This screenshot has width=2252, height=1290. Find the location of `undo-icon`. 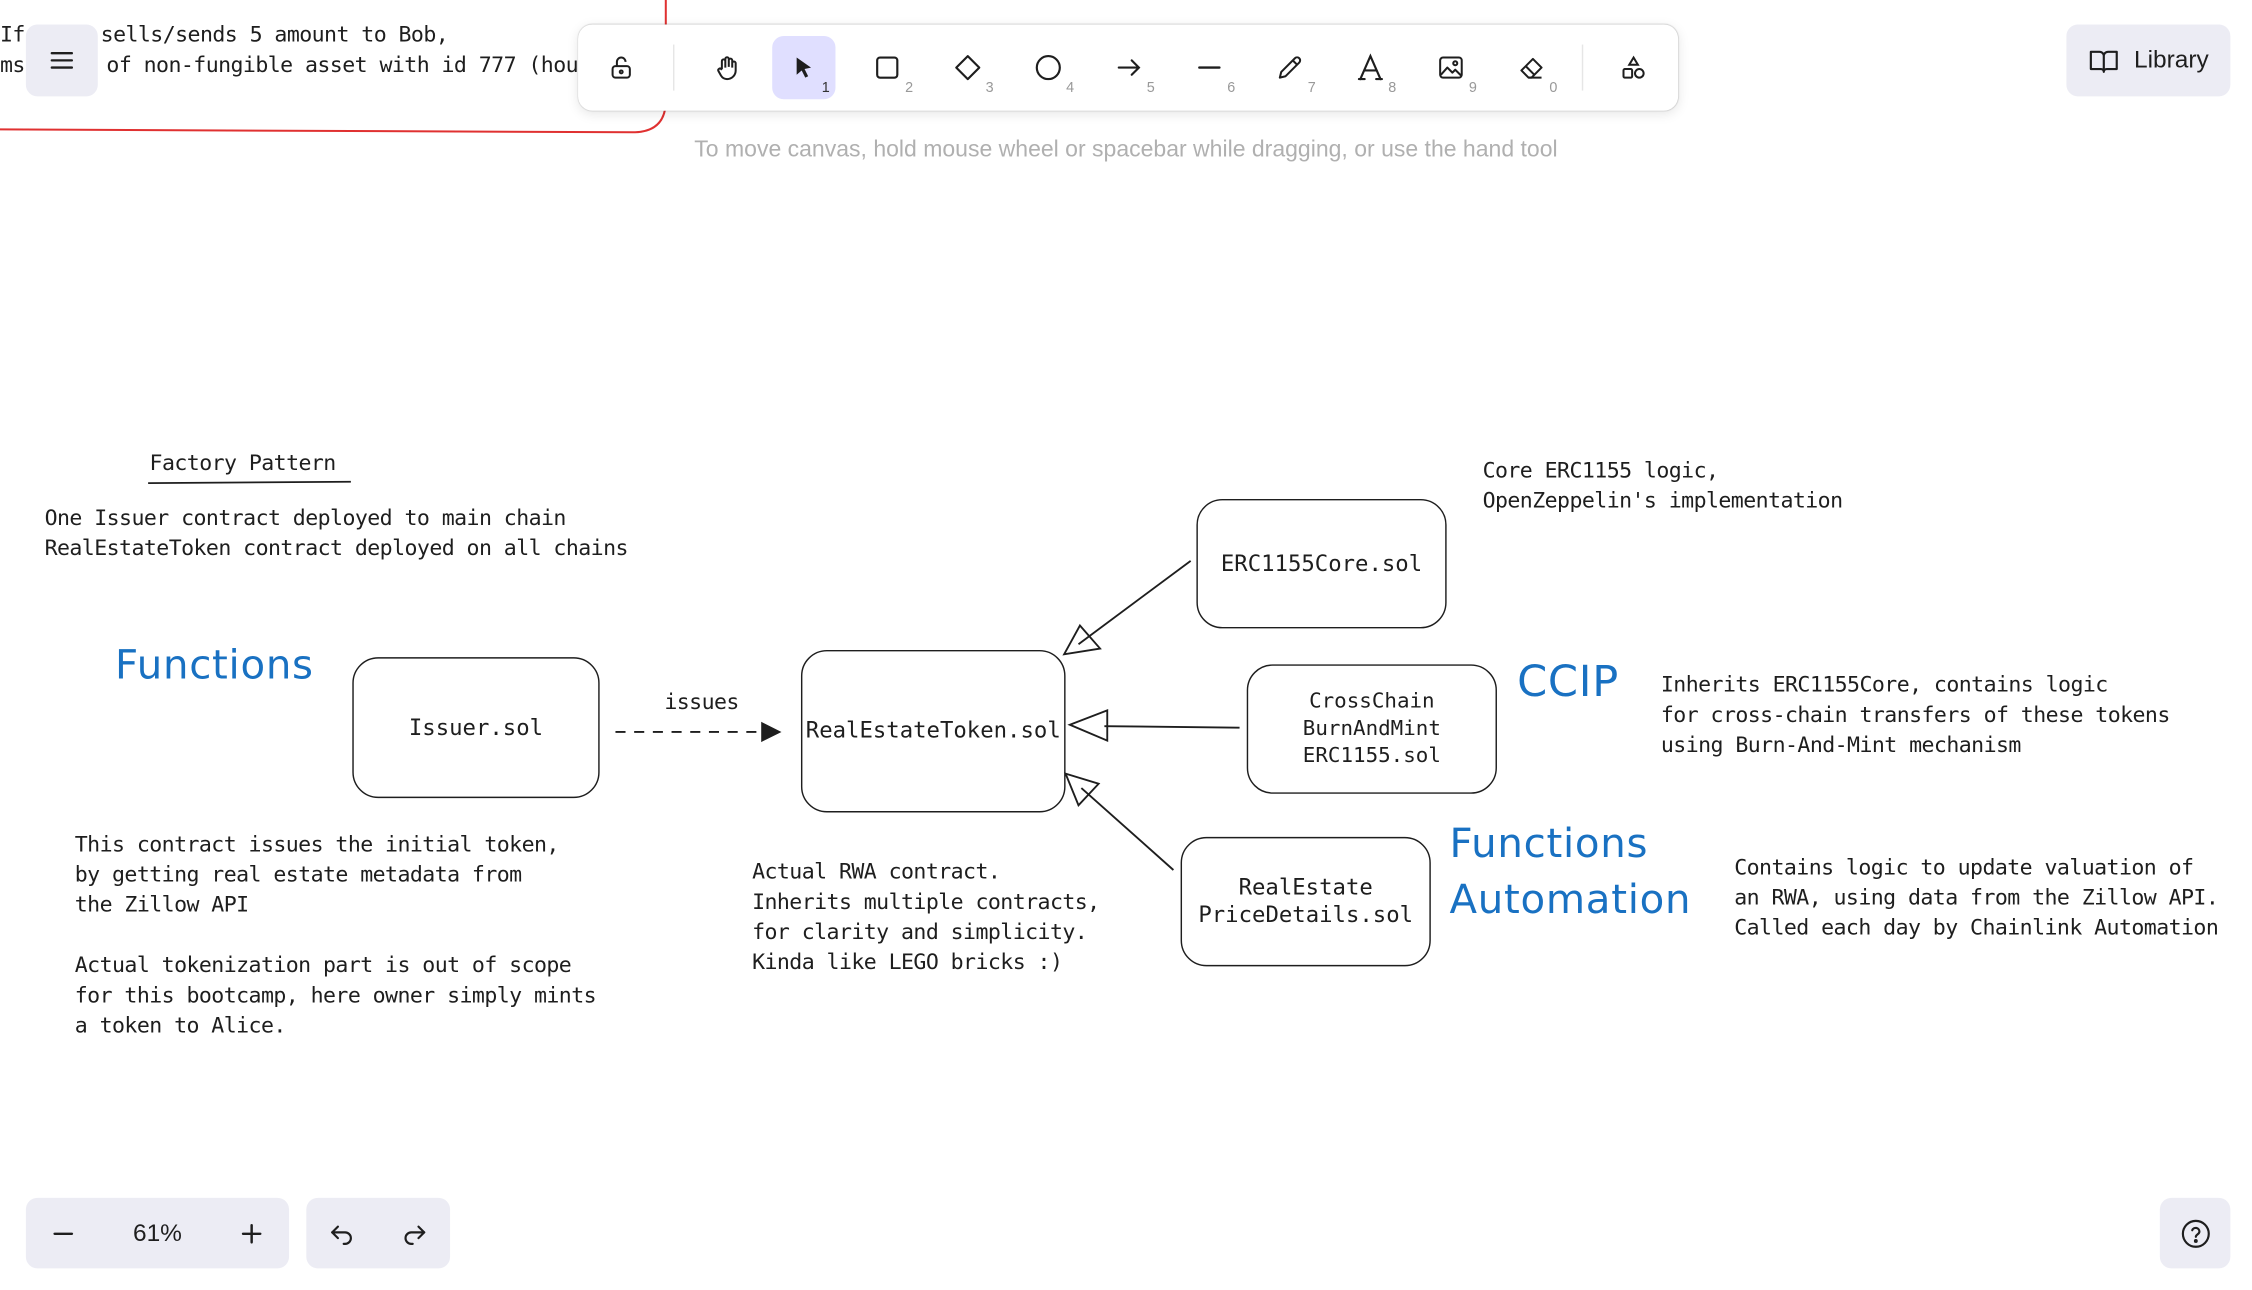

undo-icon is located at coordinates (341, 1234).